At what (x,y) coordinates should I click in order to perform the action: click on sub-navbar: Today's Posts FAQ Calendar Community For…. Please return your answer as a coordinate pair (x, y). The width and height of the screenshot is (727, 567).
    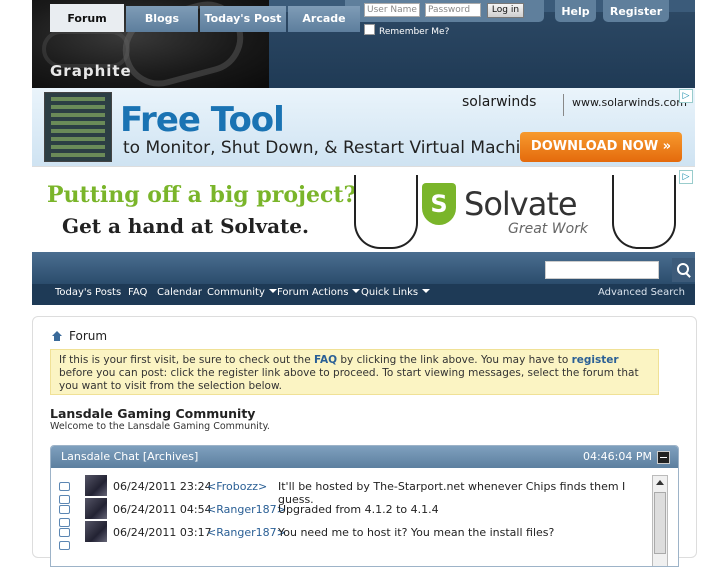
    Looking at the image, I should click on (363, 294).